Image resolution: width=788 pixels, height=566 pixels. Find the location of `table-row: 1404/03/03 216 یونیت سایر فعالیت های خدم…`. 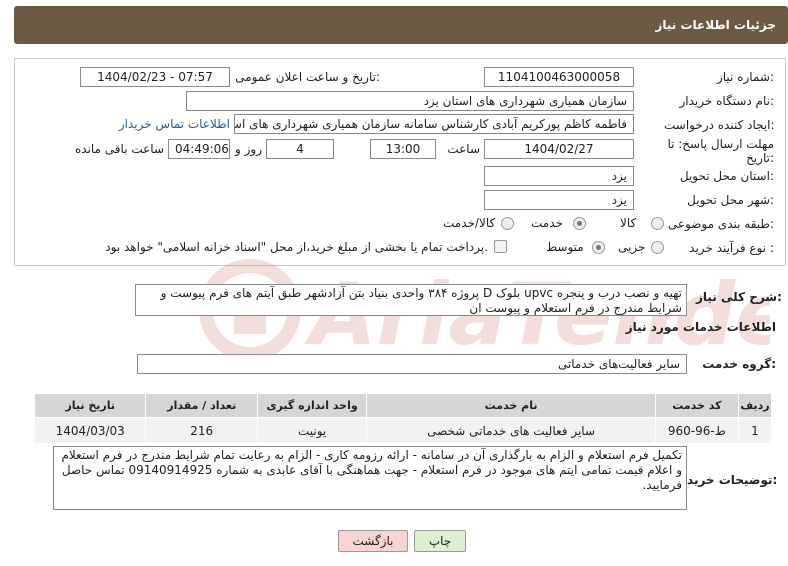

table-row: 1404/03/03 216 یونیت سایر فعالیت های خدم… is located at coordinates (403, 430).